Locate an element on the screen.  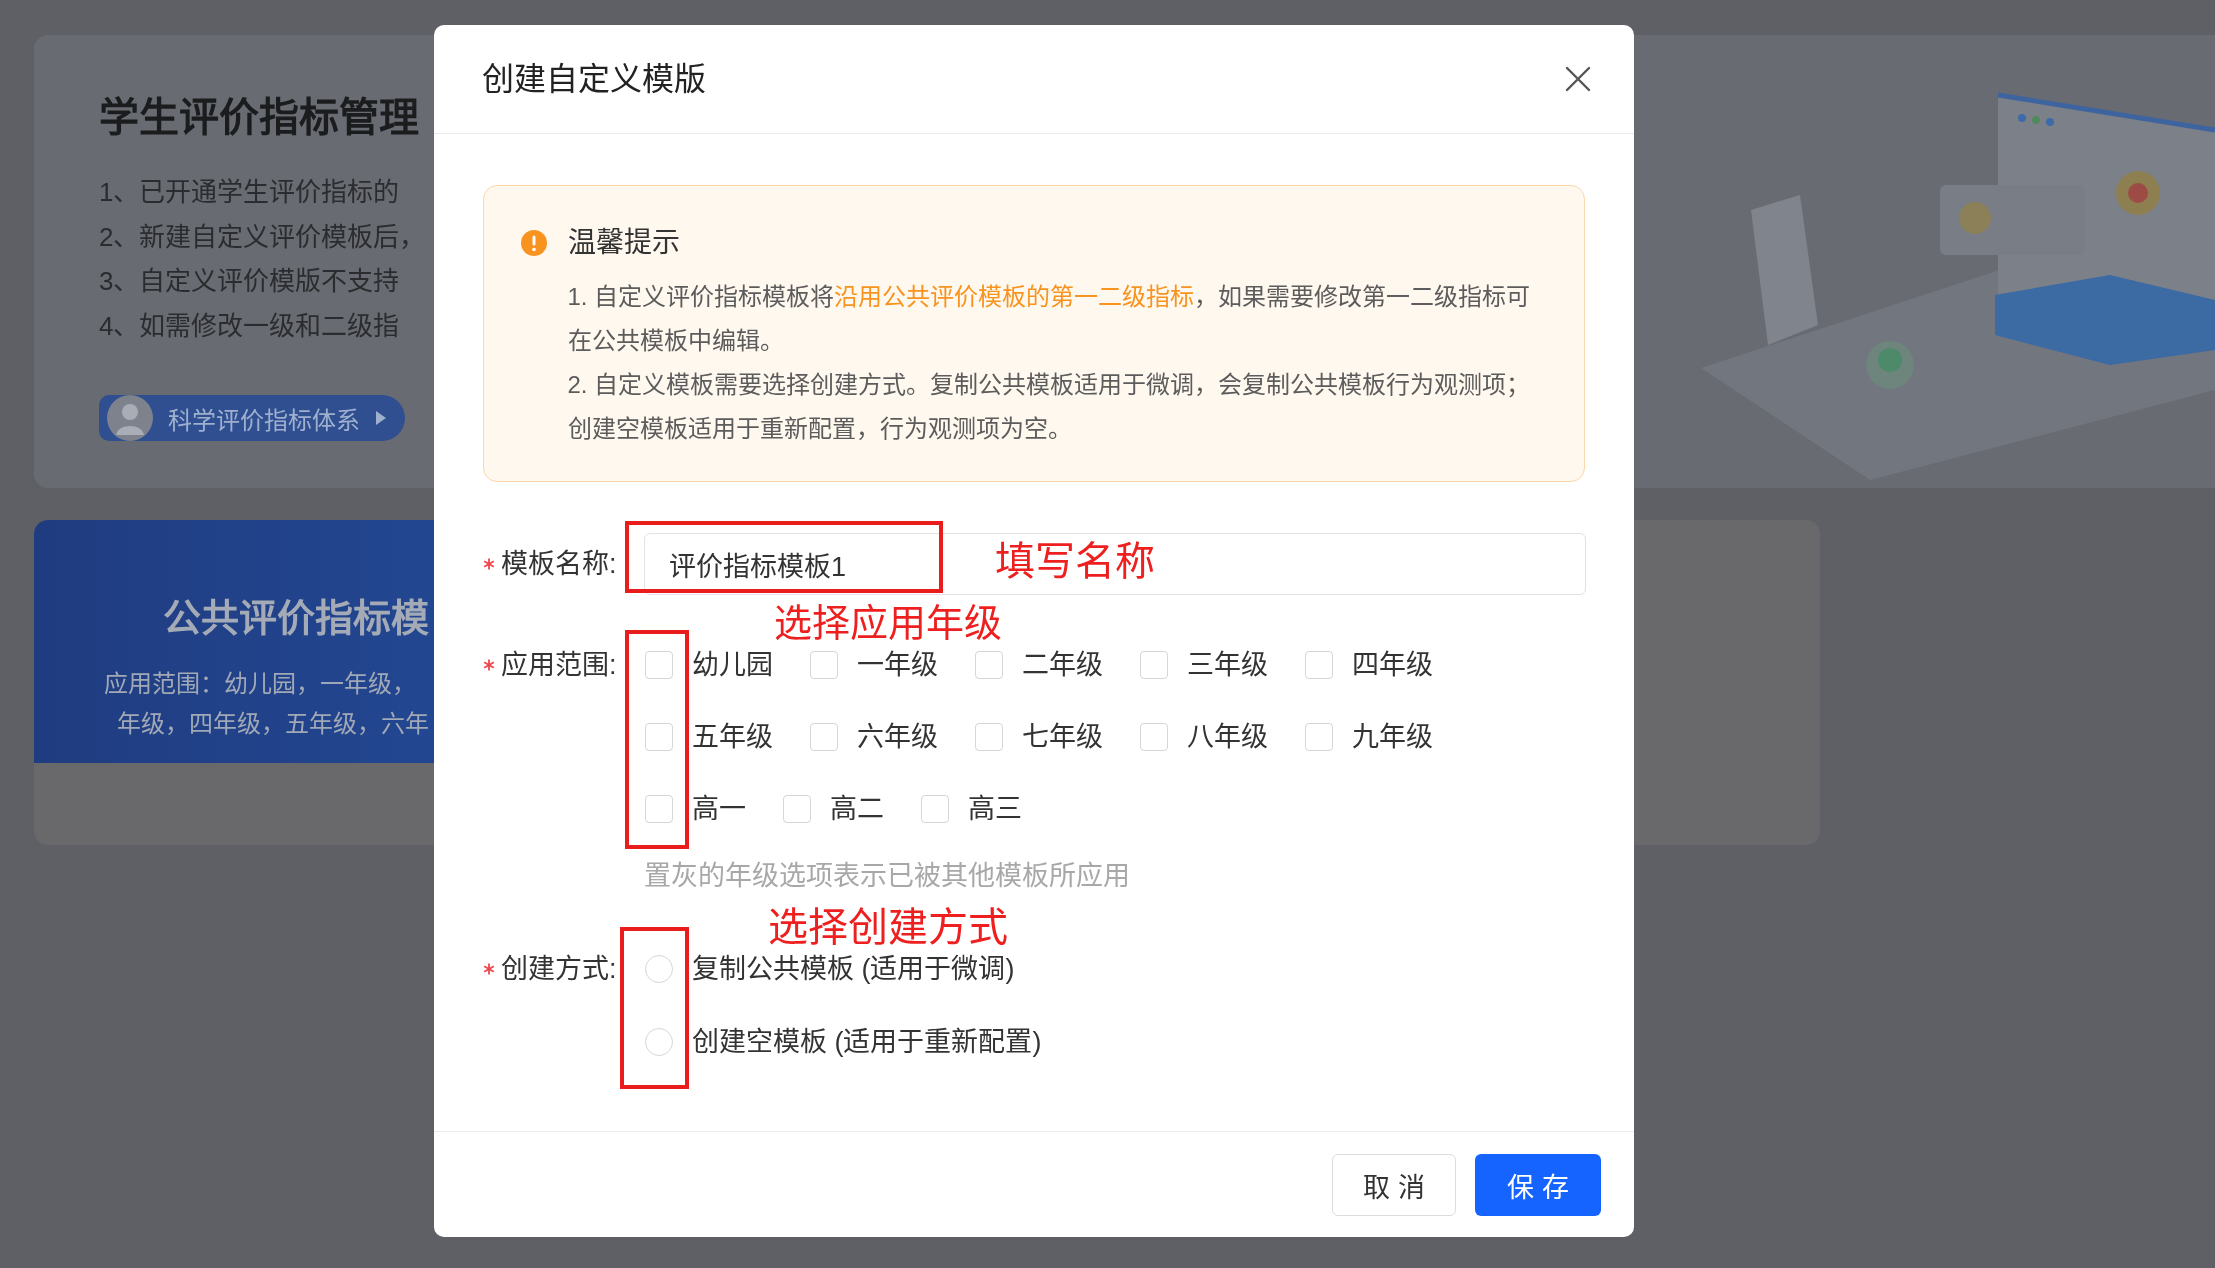
close-icon is located at coordinates (1578, 79).